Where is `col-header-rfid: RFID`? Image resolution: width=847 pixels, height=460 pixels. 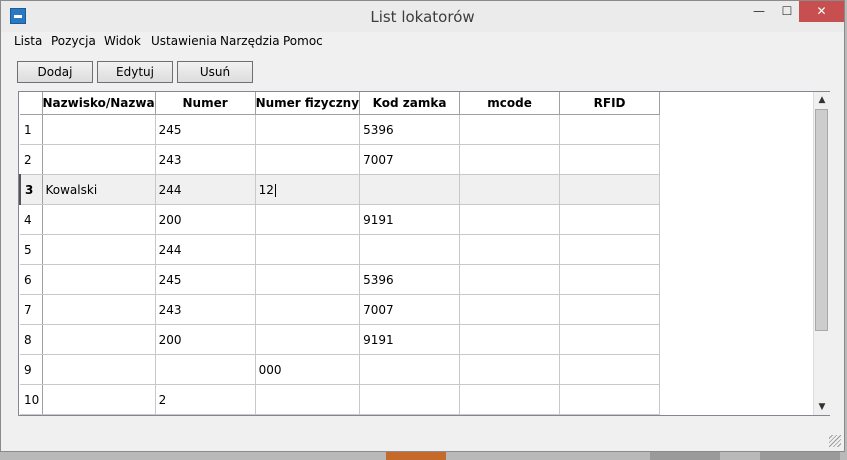
col-header-rfid: RFID is located at coordinates (610, 103).